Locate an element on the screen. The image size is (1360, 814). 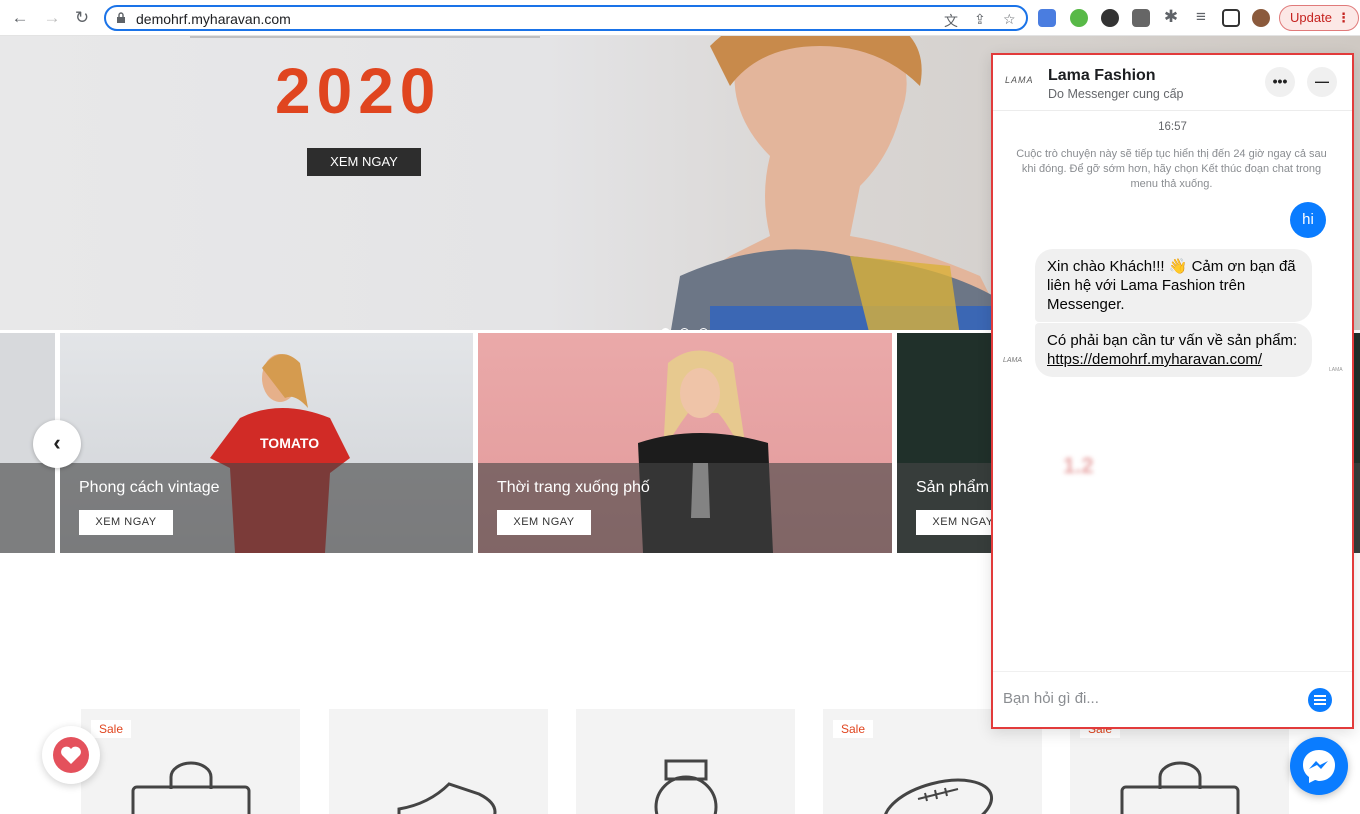
chevron-left-icon: ‹ is located at coordinates (57, 442).